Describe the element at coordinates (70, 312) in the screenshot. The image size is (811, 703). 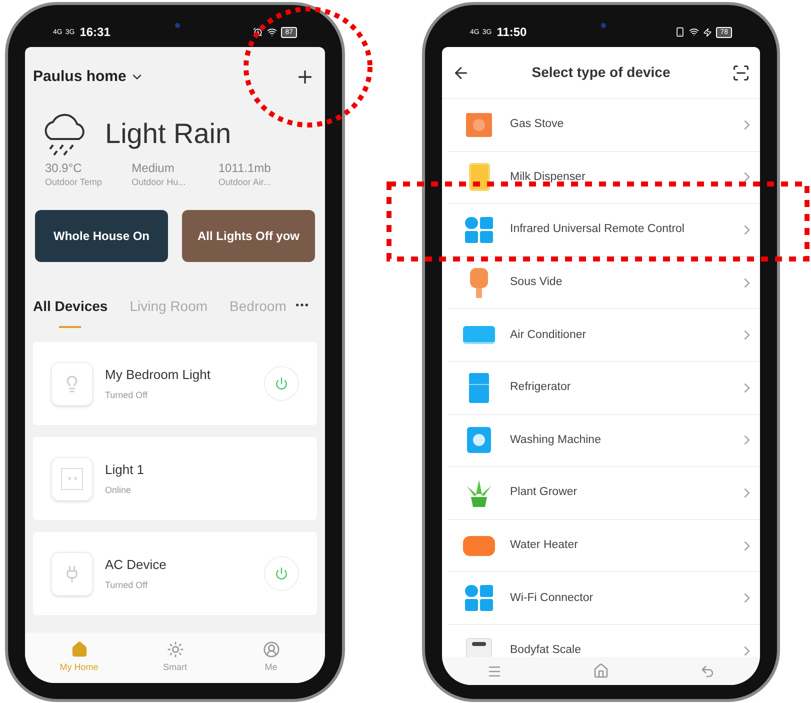
I see `room-tab: All Devices` at that location.